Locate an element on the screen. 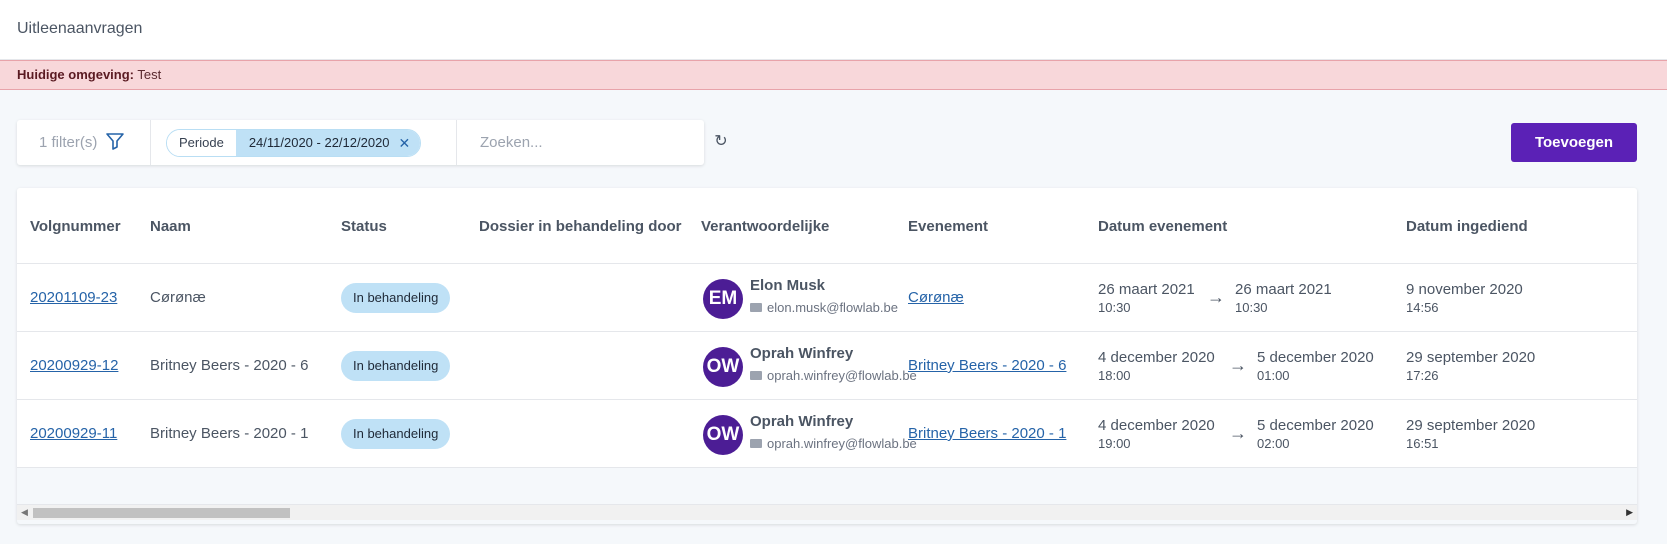  request-name: Britney Beers - 2020 - 1 is located at coordinates (229, 433).